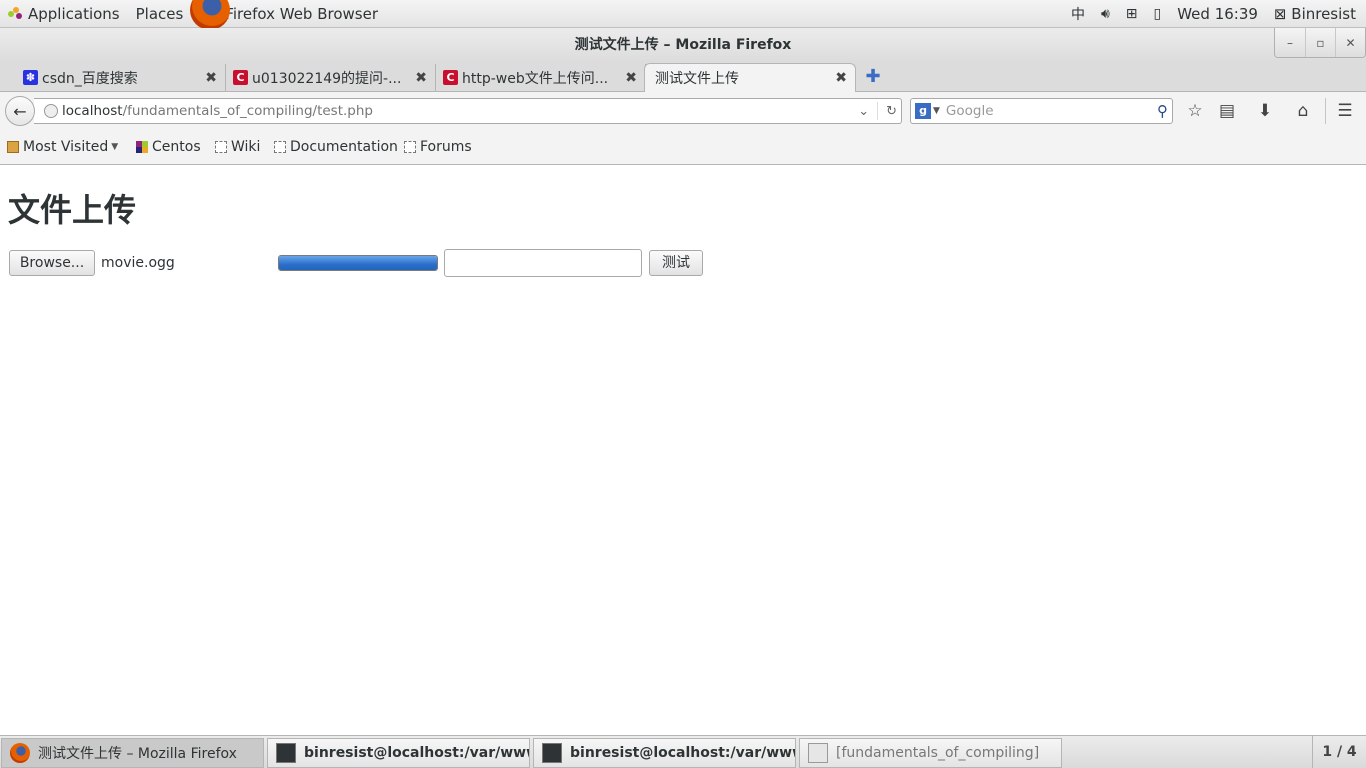 The height and width of the screenshot is (768, 1366). Describe the element at coordinates (30, 77) in the screenshot. I see `paw-icon: ✽` at that location.